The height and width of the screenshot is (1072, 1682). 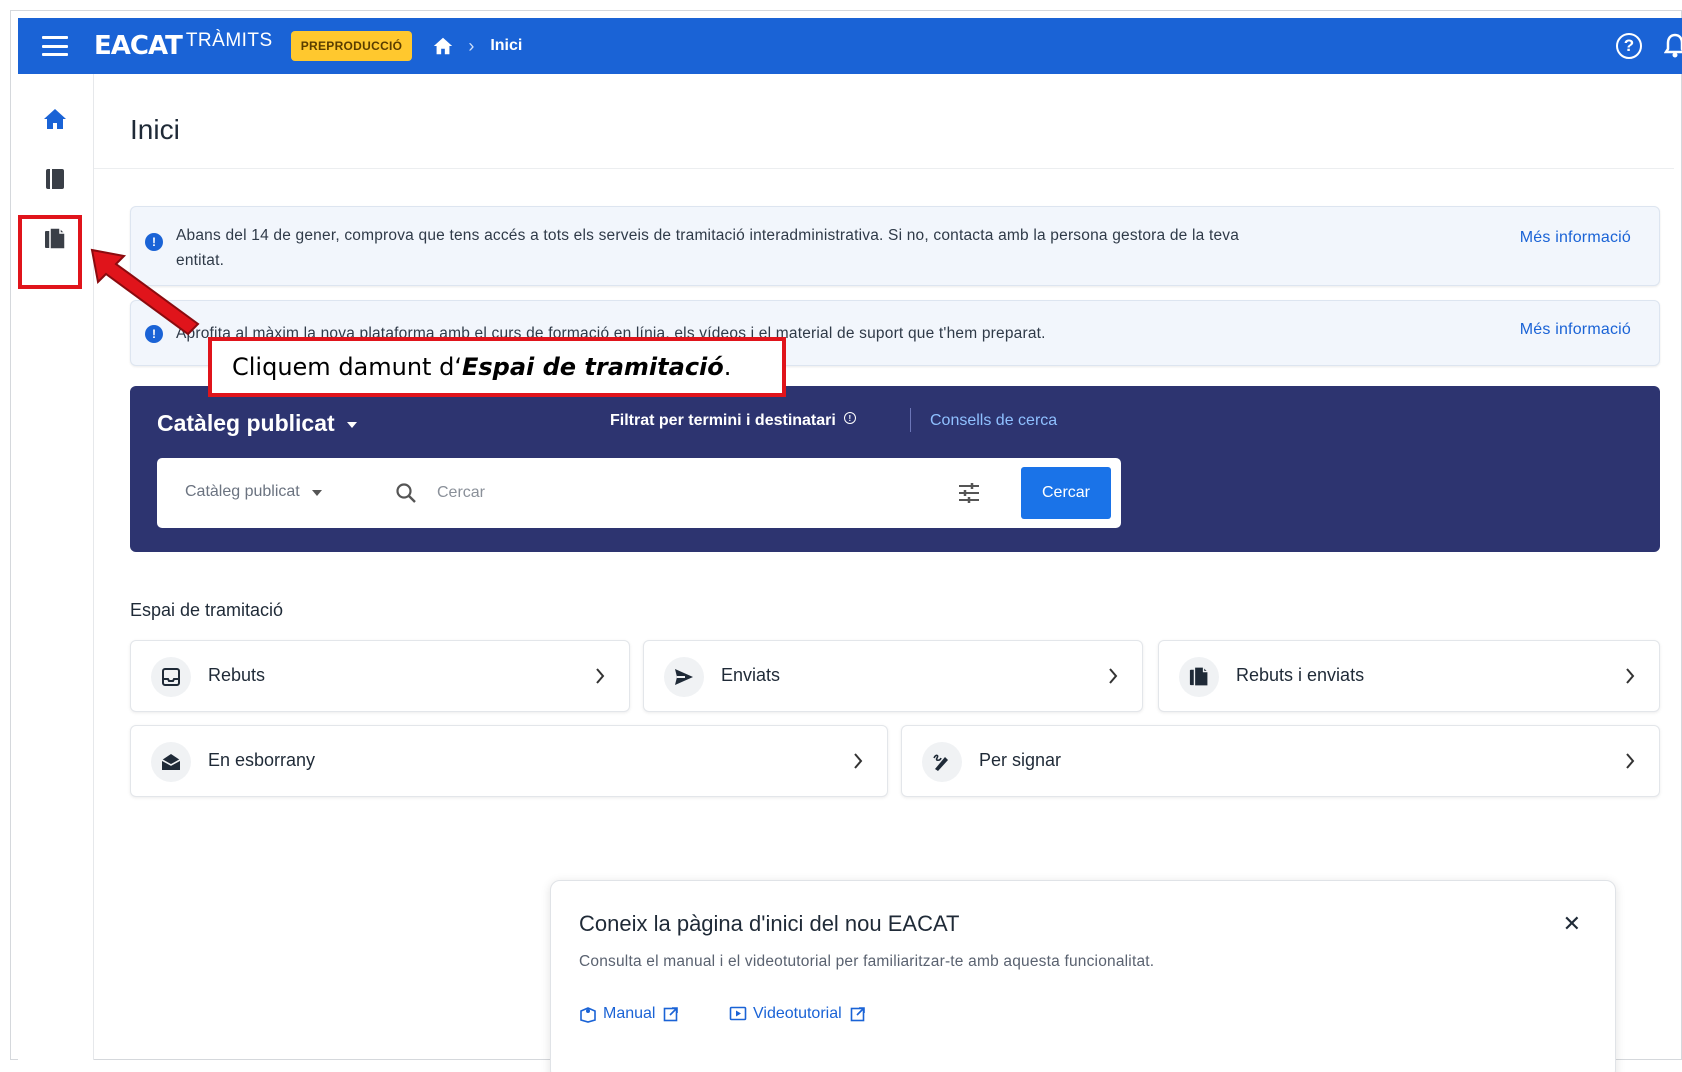 What do you see at coordinates (1199, 677) in the screenshot?
I see `documents-icon` at bounding box center [1199, 677].